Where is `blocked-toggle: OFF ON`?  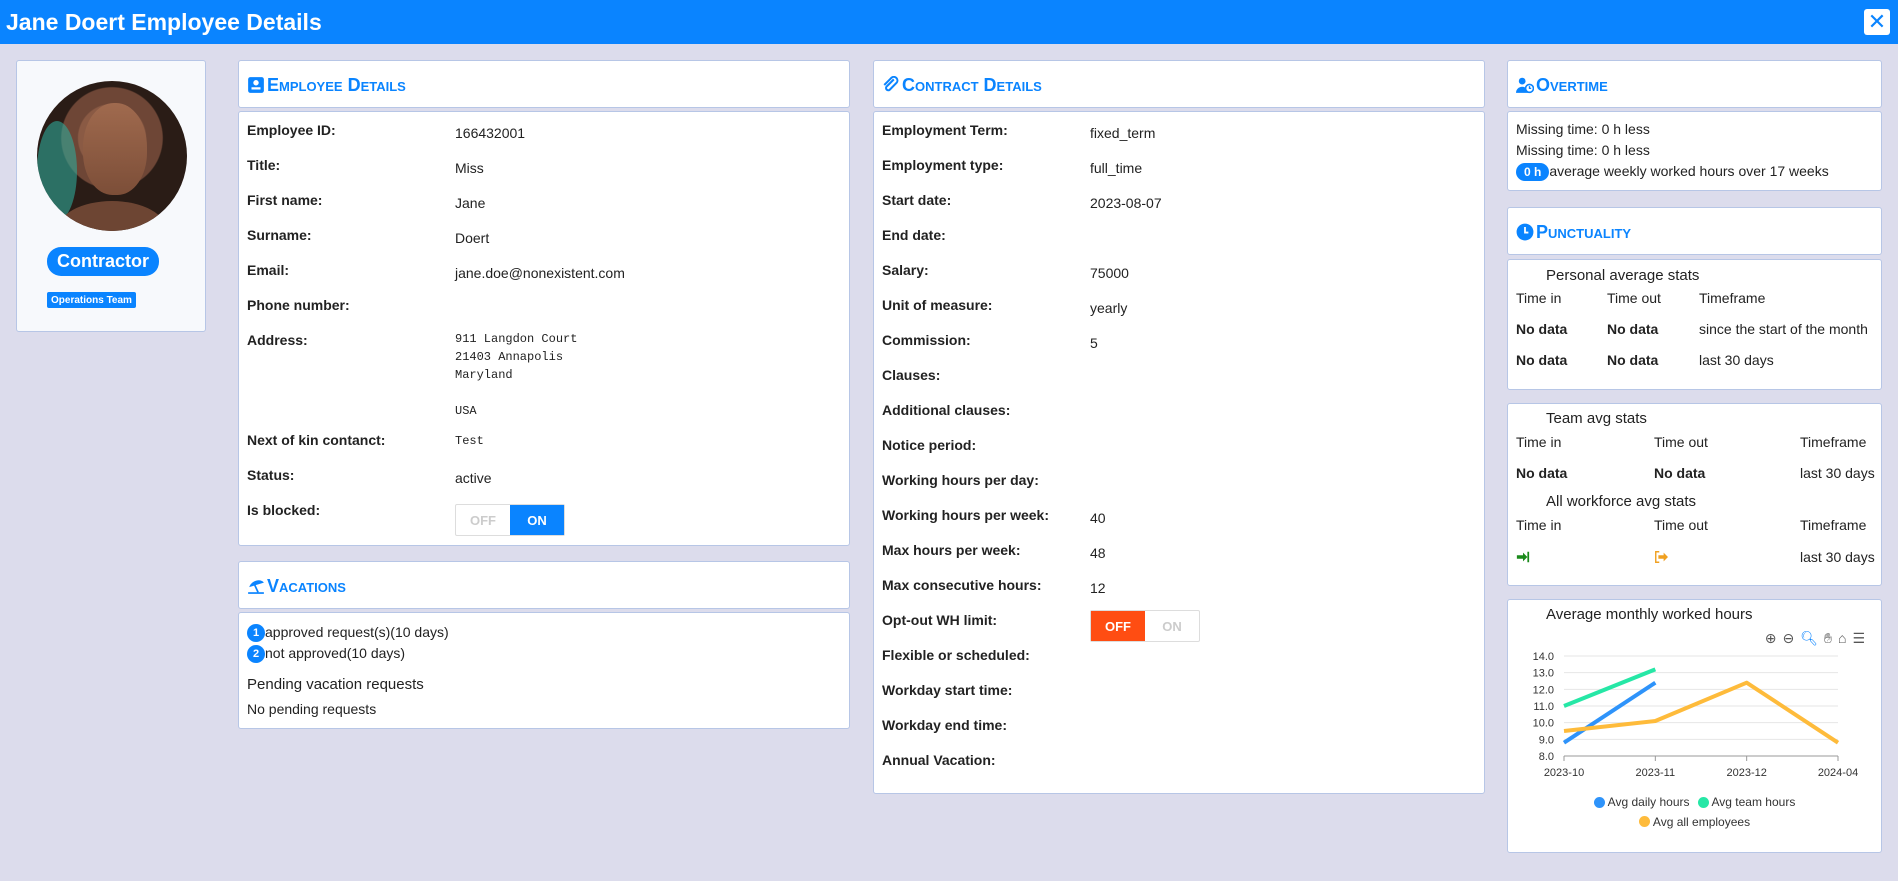 blocked-toggle: OFF ON is located at coordinates (510, 520).